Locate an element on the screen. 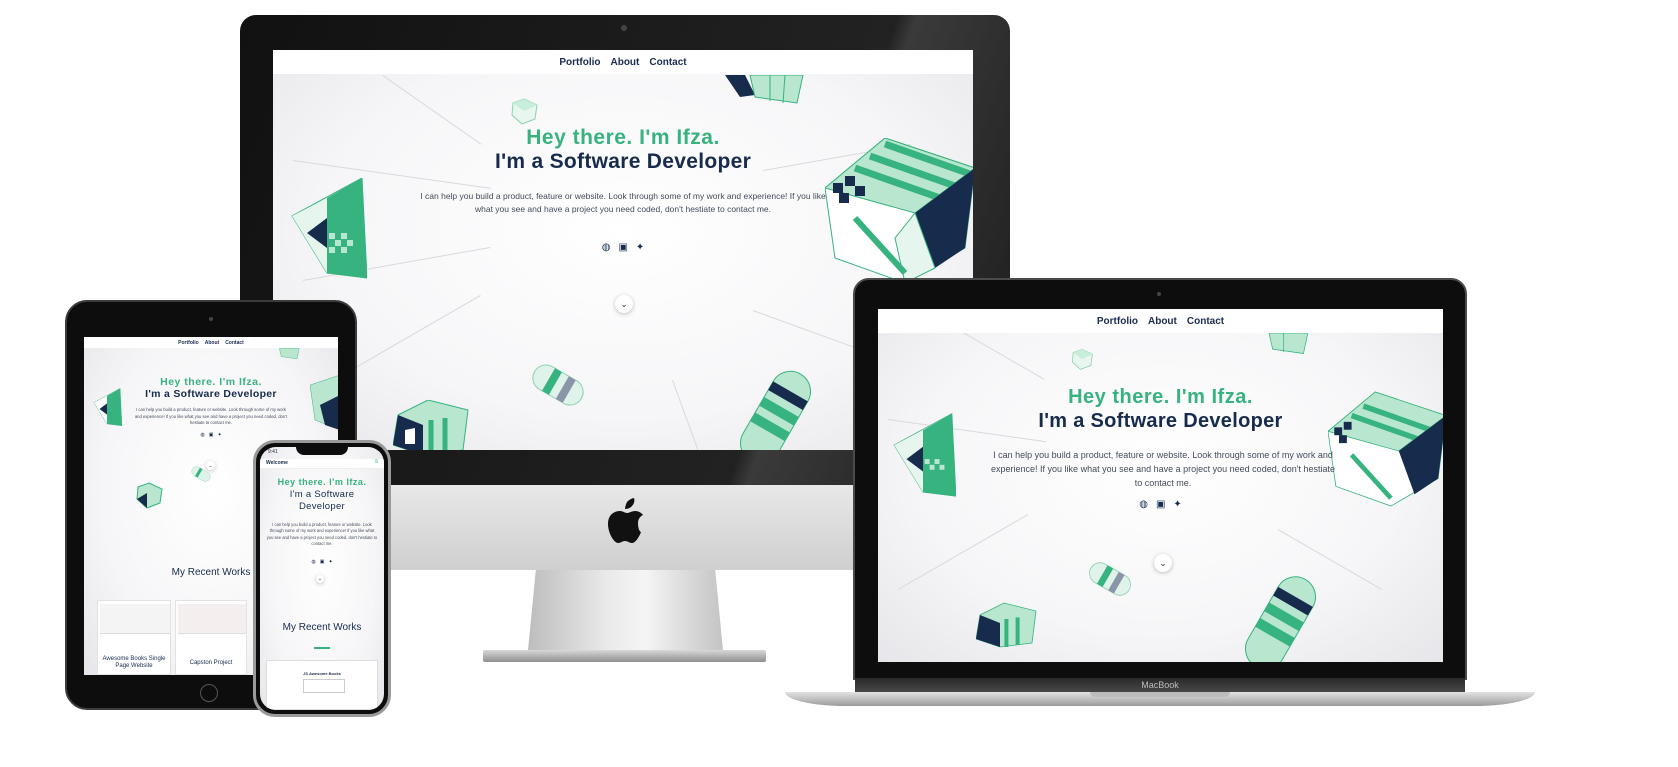  ipad-home-button is located at coordinates (209, 693).